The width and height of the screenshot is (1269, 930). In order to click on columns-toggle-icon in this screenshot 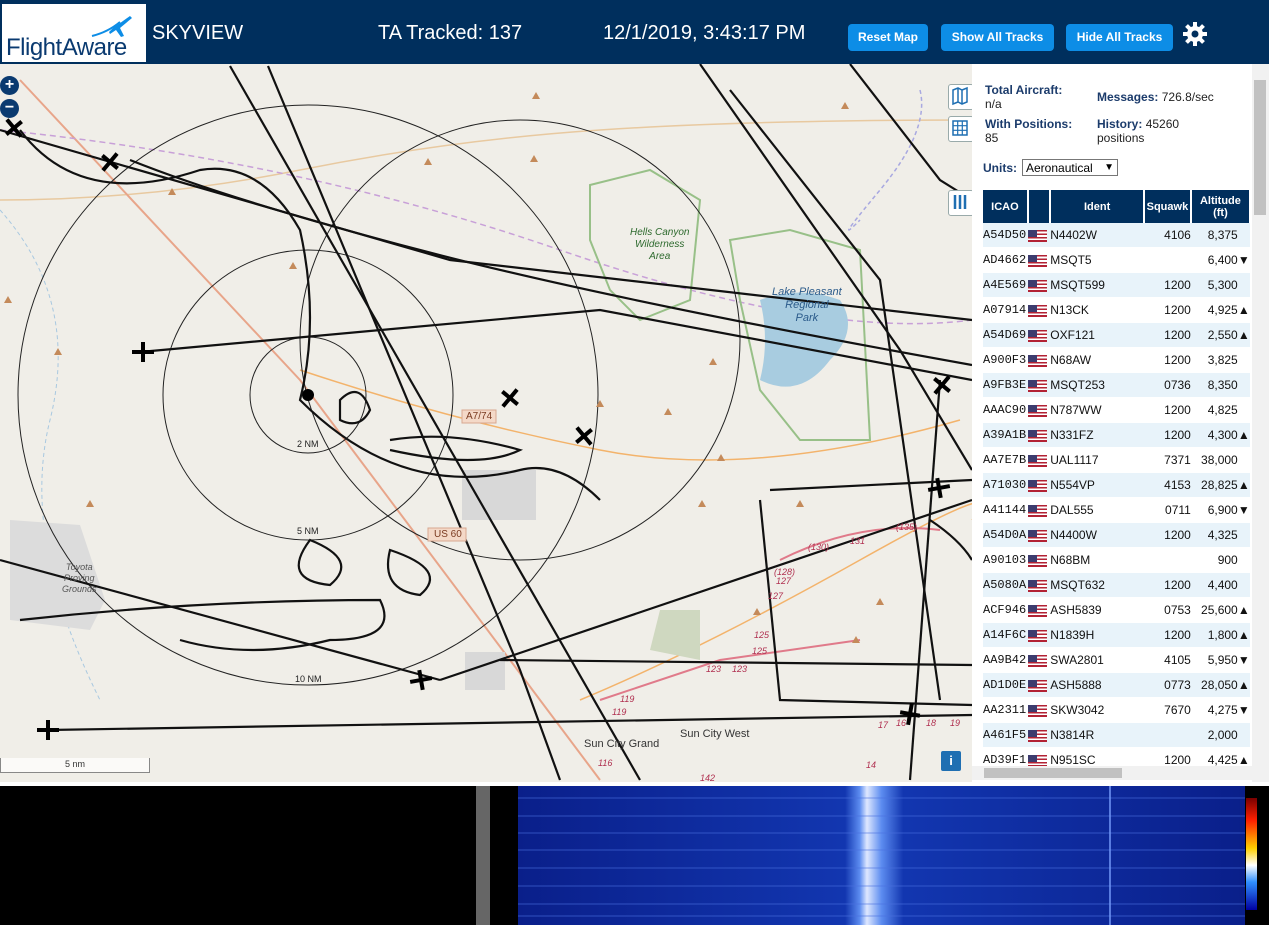, I will do `click(960, 203)`.